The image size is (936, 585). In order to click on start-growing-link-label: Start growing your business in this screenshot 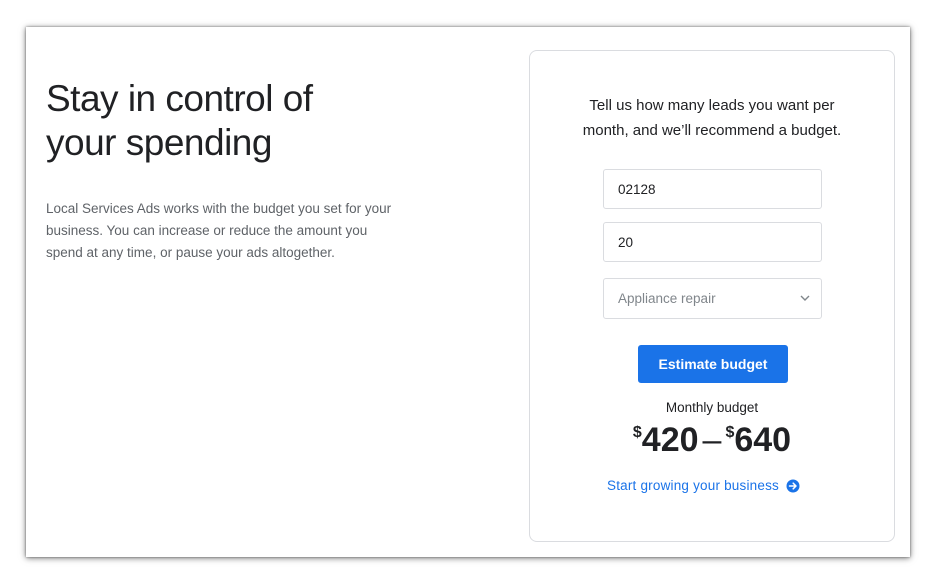, I will do `click(693, 485)`.